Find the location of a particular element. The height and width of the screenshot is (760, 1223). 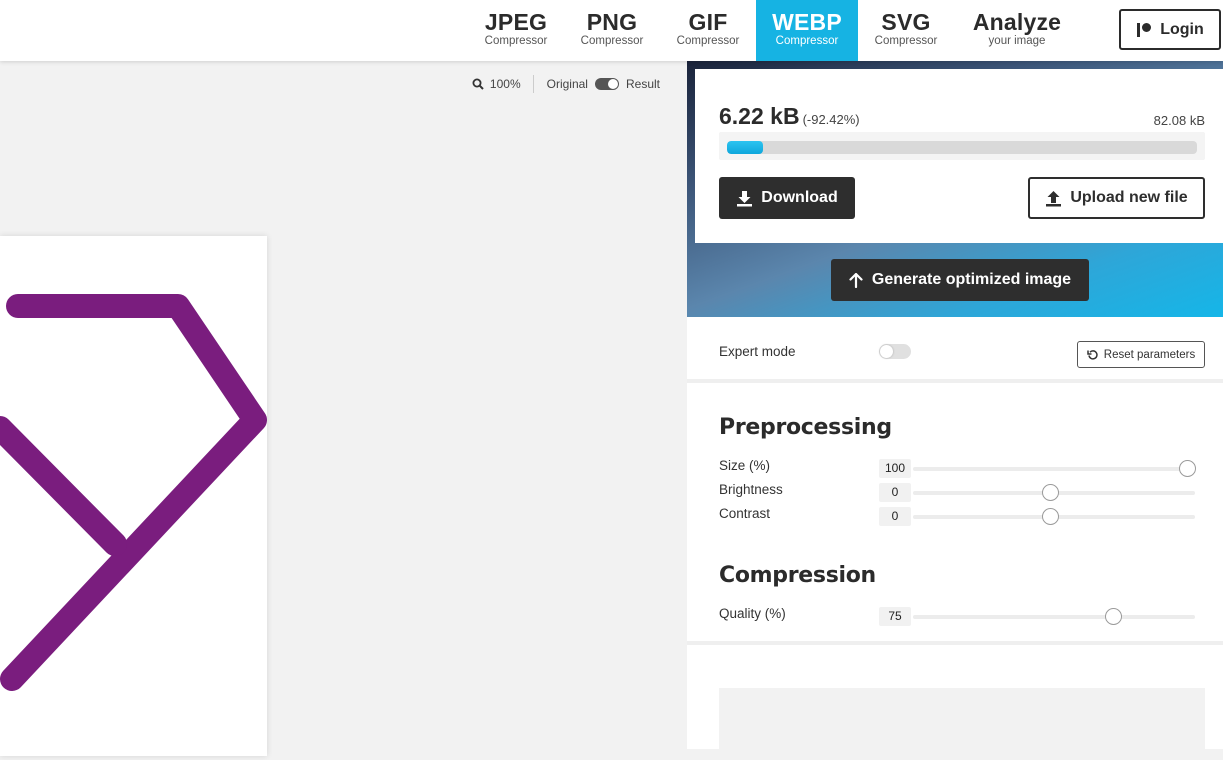

compare-control: Original Result is located at coordinates (603, 84).